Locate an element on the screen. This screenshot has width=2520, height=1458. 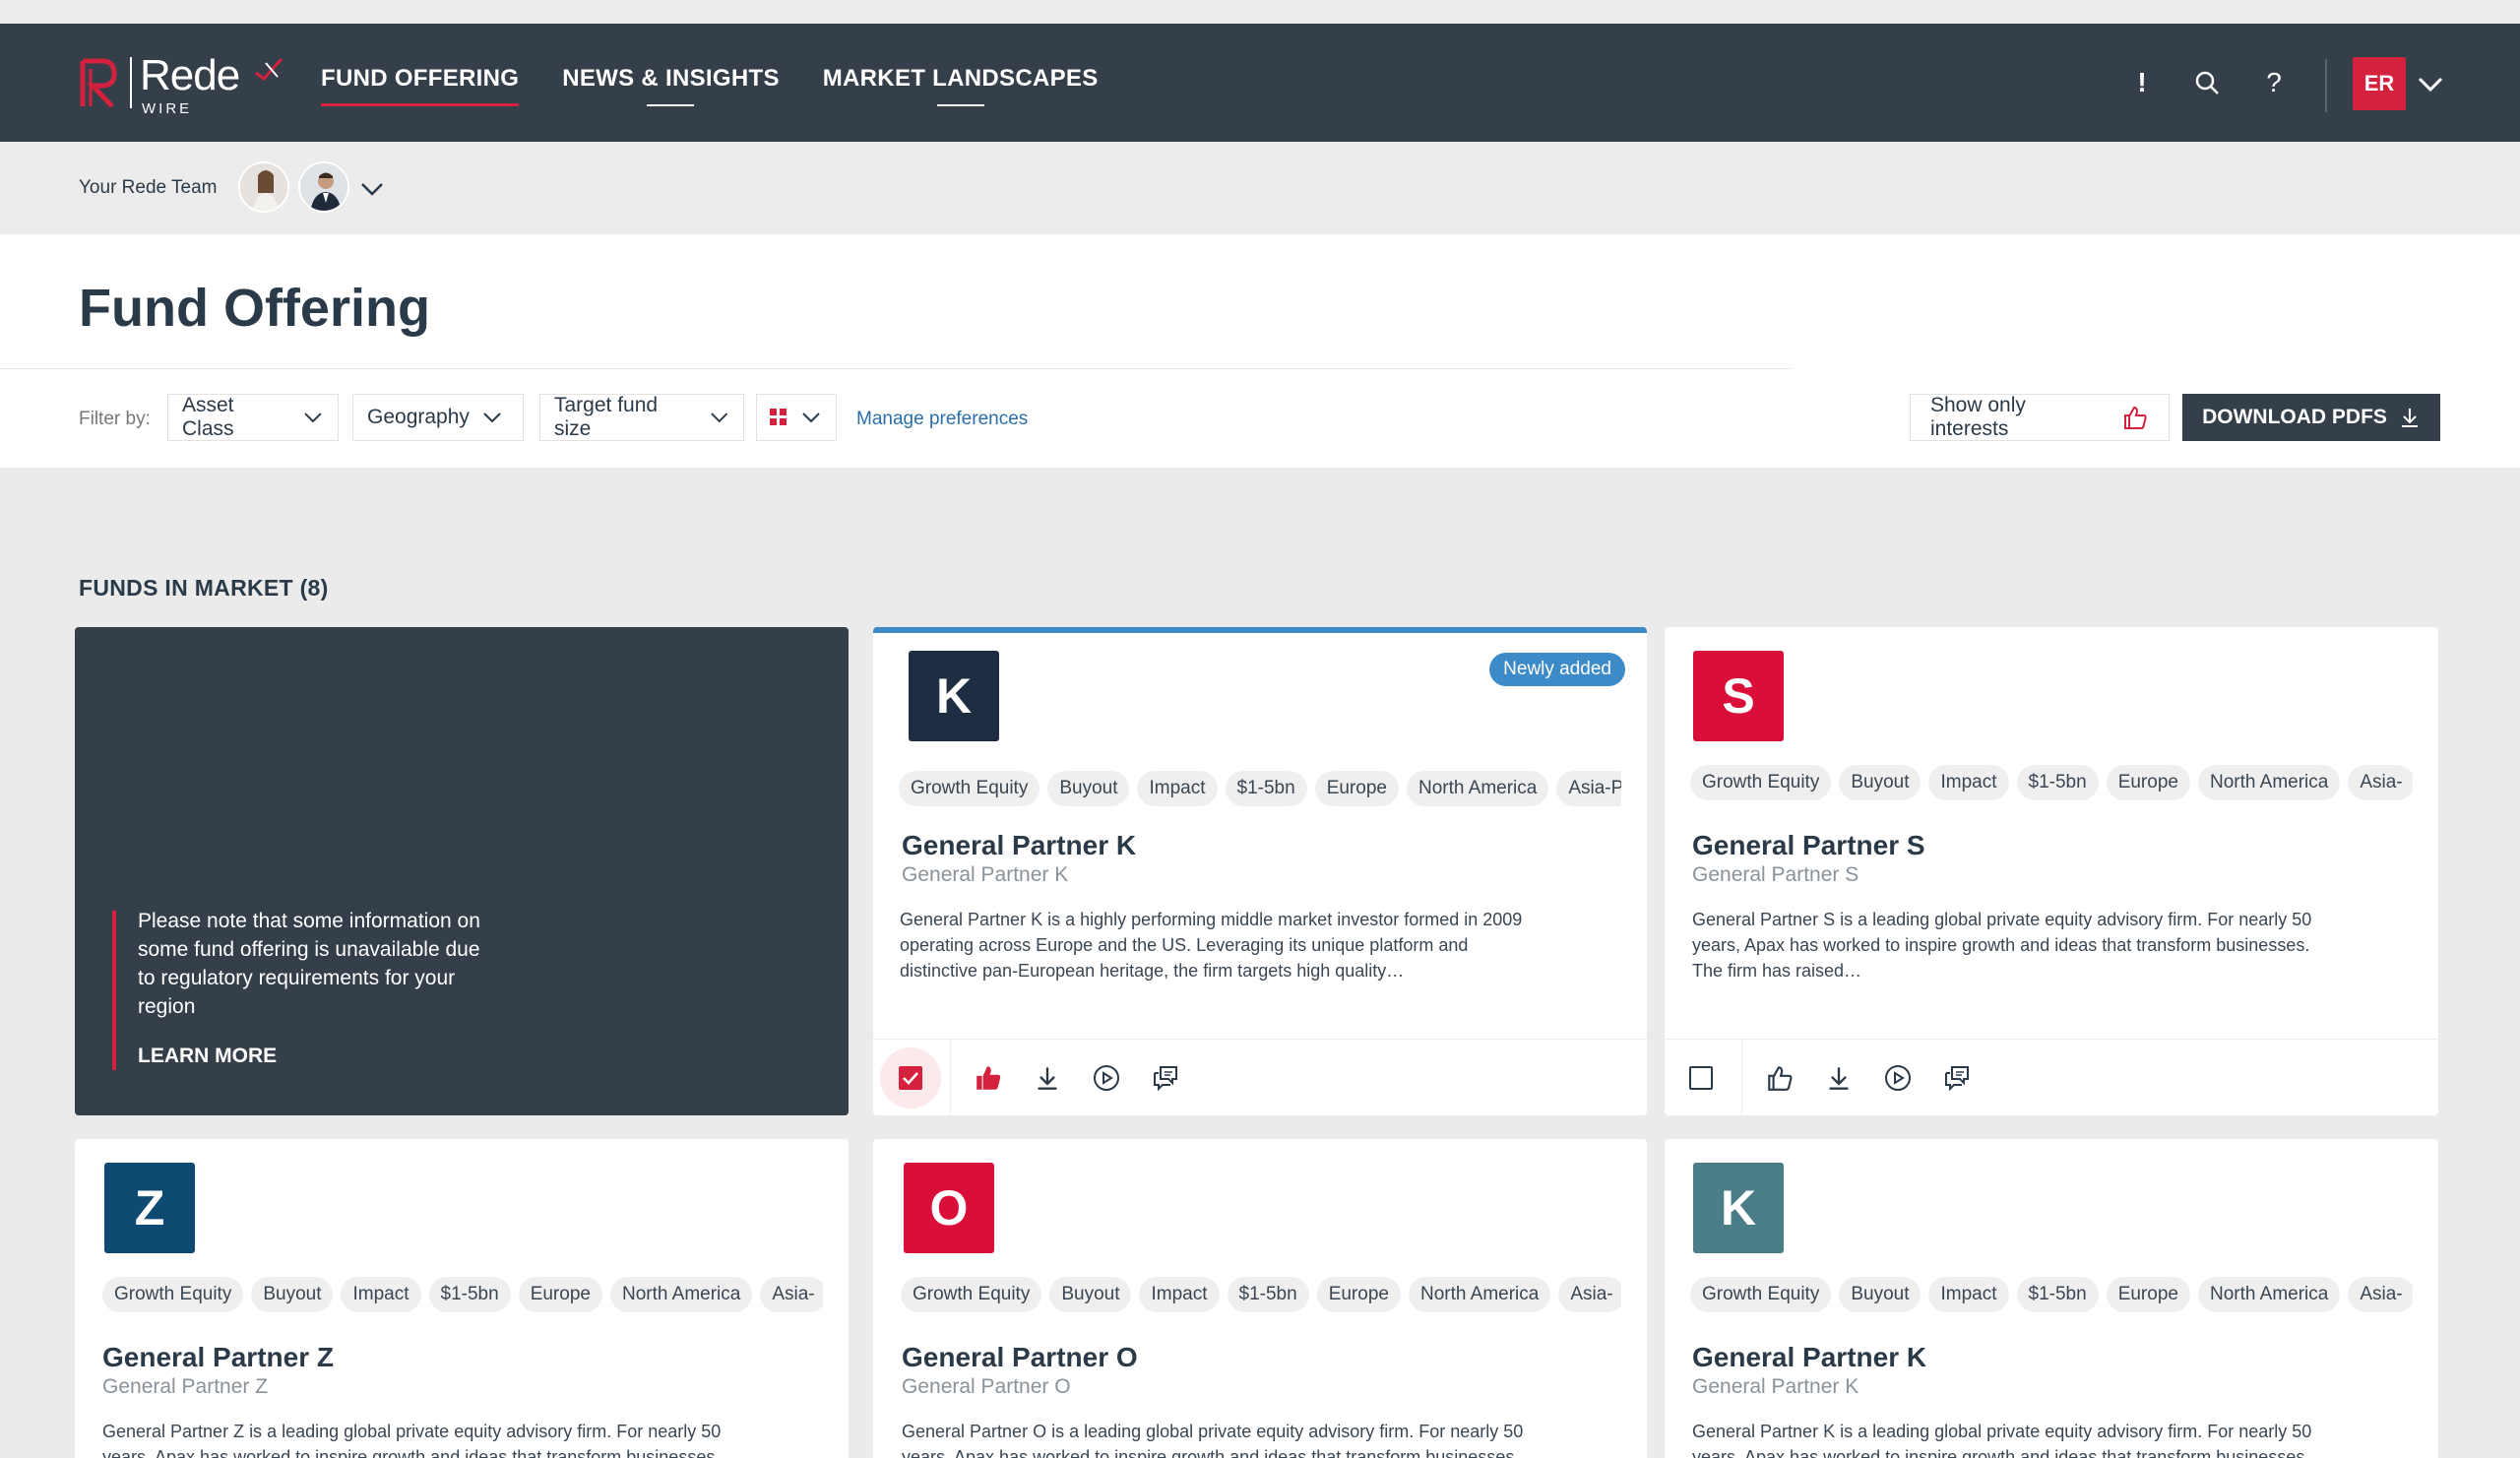
logo-tick-icon is located at coordinates (269, 69).